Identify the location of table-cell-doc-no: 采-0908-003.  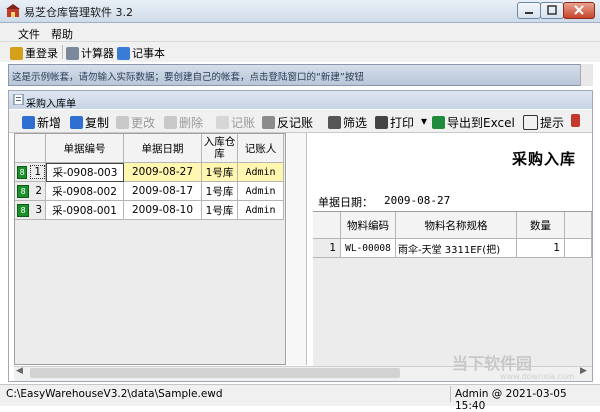
(85, 172).